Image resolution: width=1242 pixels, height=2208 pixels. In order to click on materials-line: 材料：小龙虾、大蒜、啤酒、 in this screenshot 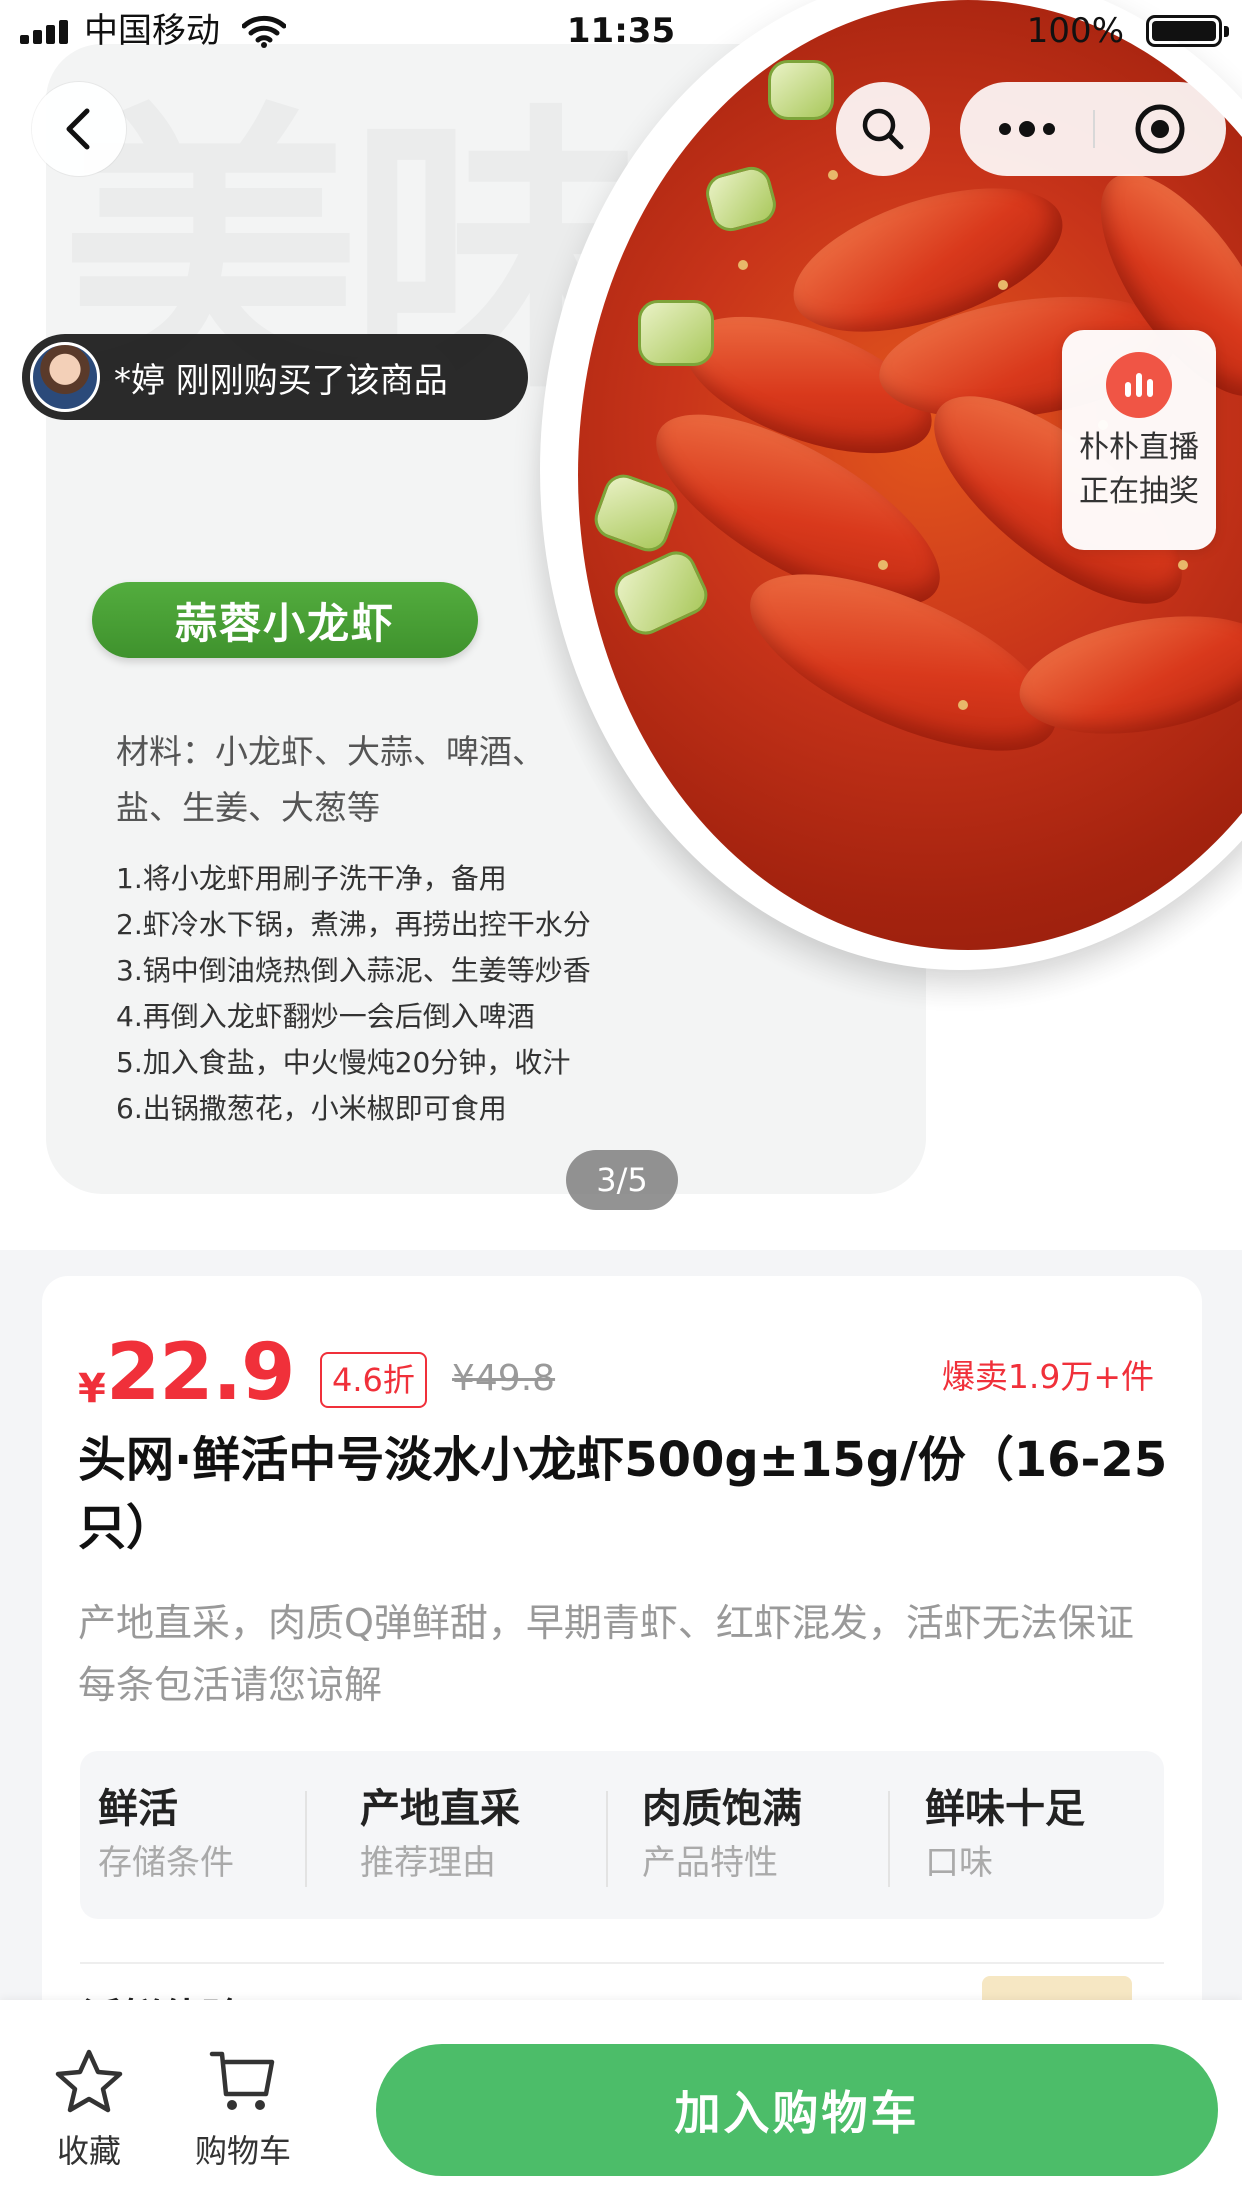, I will do `click(330, 751)`.